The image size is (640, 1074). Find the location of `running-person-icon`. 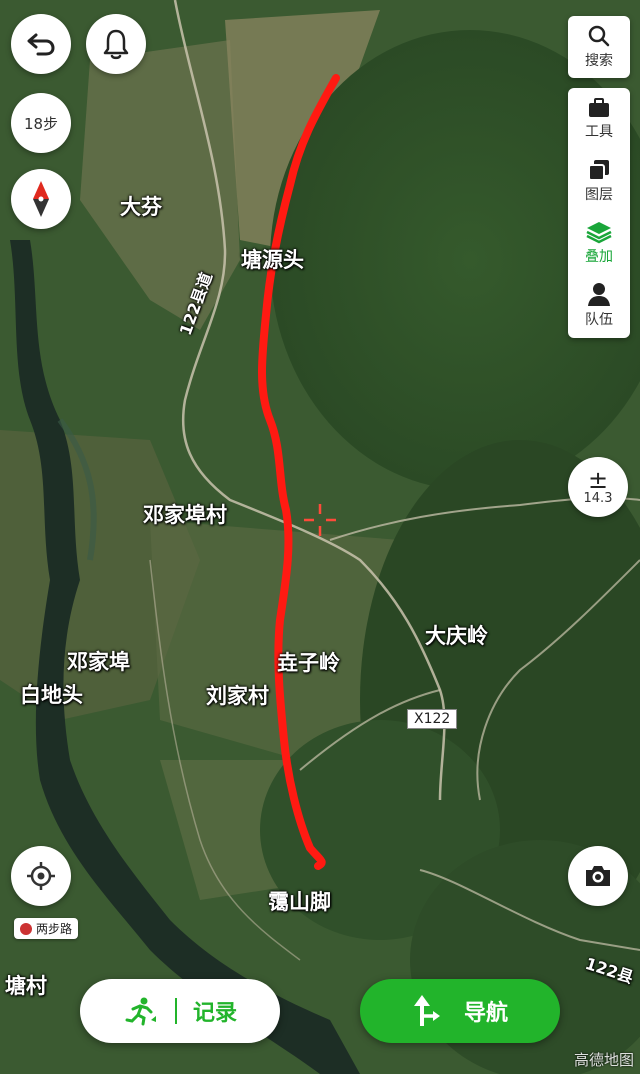

running-person-icon is located at coordinates (140, 1011).